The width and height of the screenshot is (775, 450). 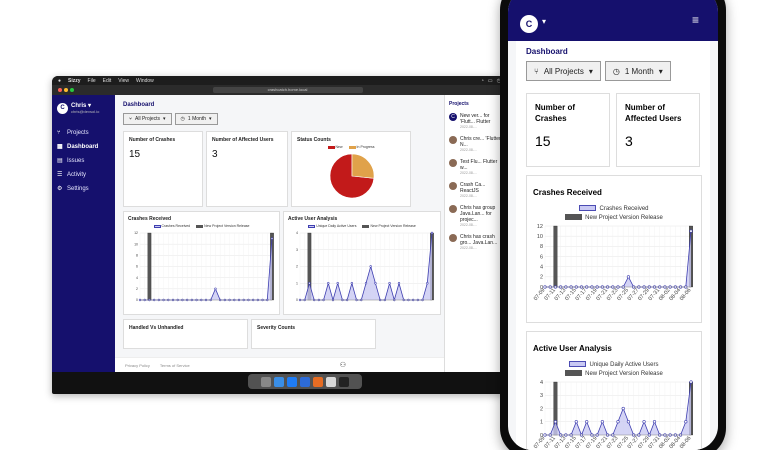 What do you see at coordinates (175, 365) in the screenshot?
I see `terms-link: Terms of Service` at bounding box center [175, 365].